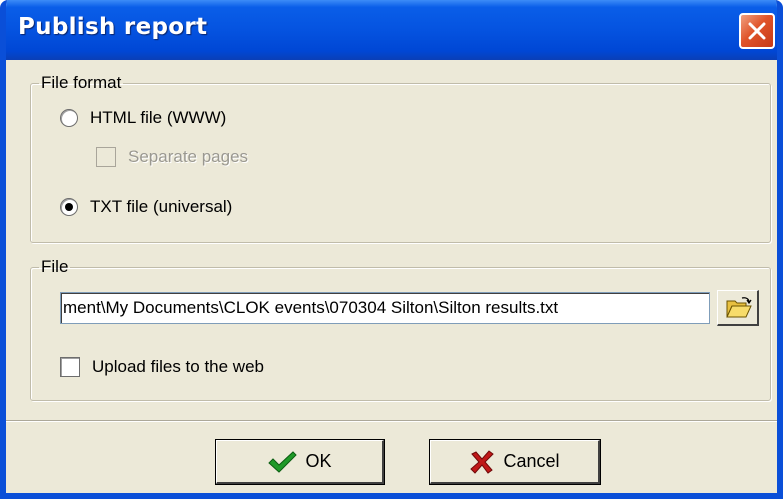 Image resolution: width=783 pixels, height=499 pixels. I want to click on title-bar: Publish report, so click(391, 30).